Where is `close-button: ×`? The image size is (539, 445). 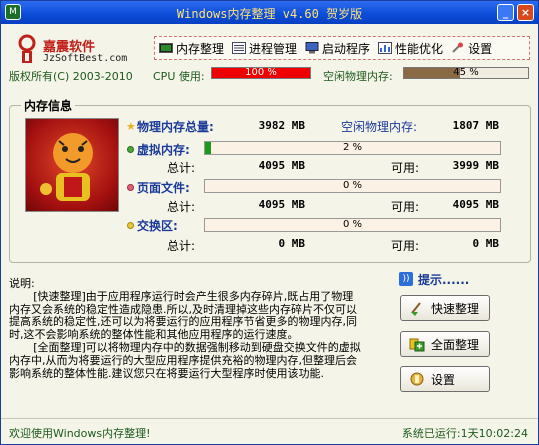 close-button: × is located at coordinates (525, 12).